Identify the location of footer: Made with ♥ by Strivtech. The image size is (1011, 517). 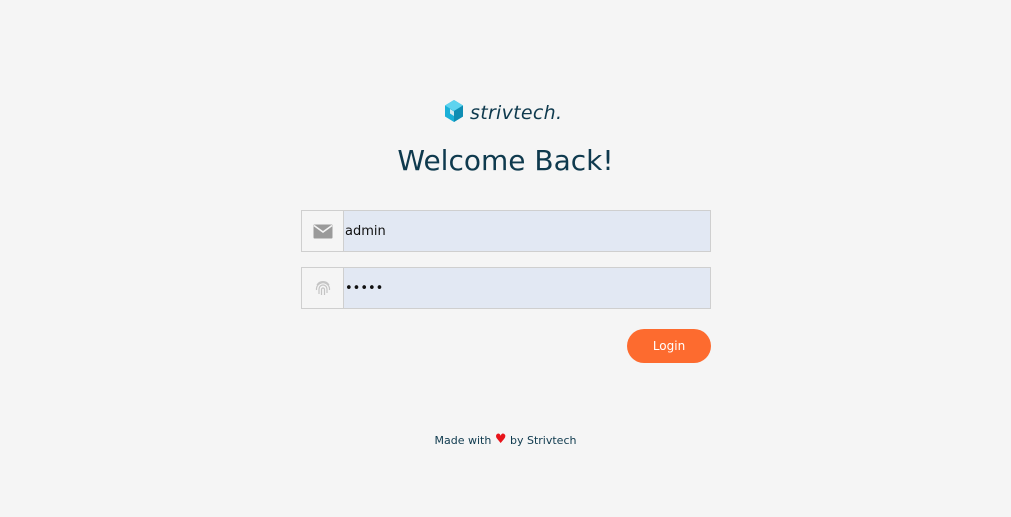
(505, 439).